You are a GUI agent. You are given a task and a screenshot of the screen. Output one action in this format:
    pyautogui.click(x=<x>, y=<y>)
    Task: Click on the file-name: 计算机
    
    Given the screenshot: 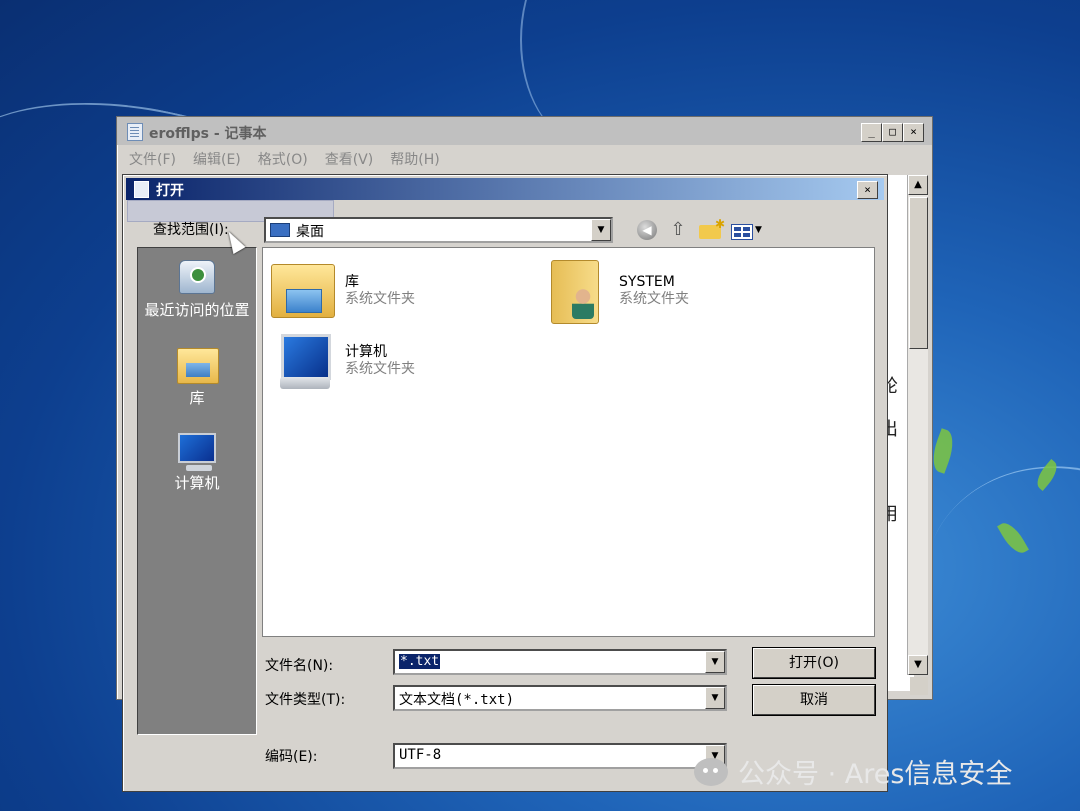 What is the action you would take?
    pyautogui.click(x=366, y=352)
    